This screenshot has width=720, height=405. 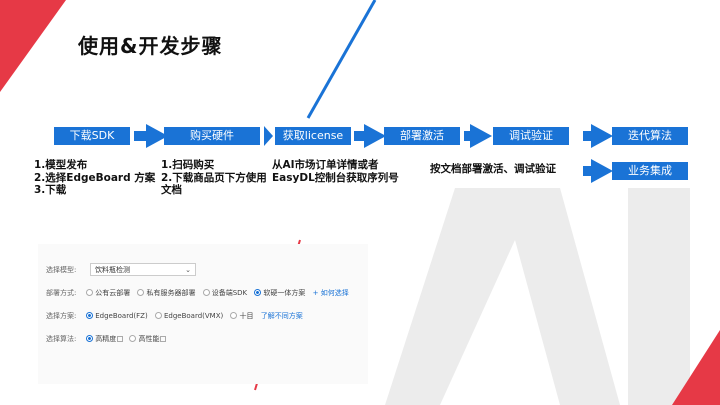 I want to click on algo-label: 选择算法:, so click(x=61, y=339).